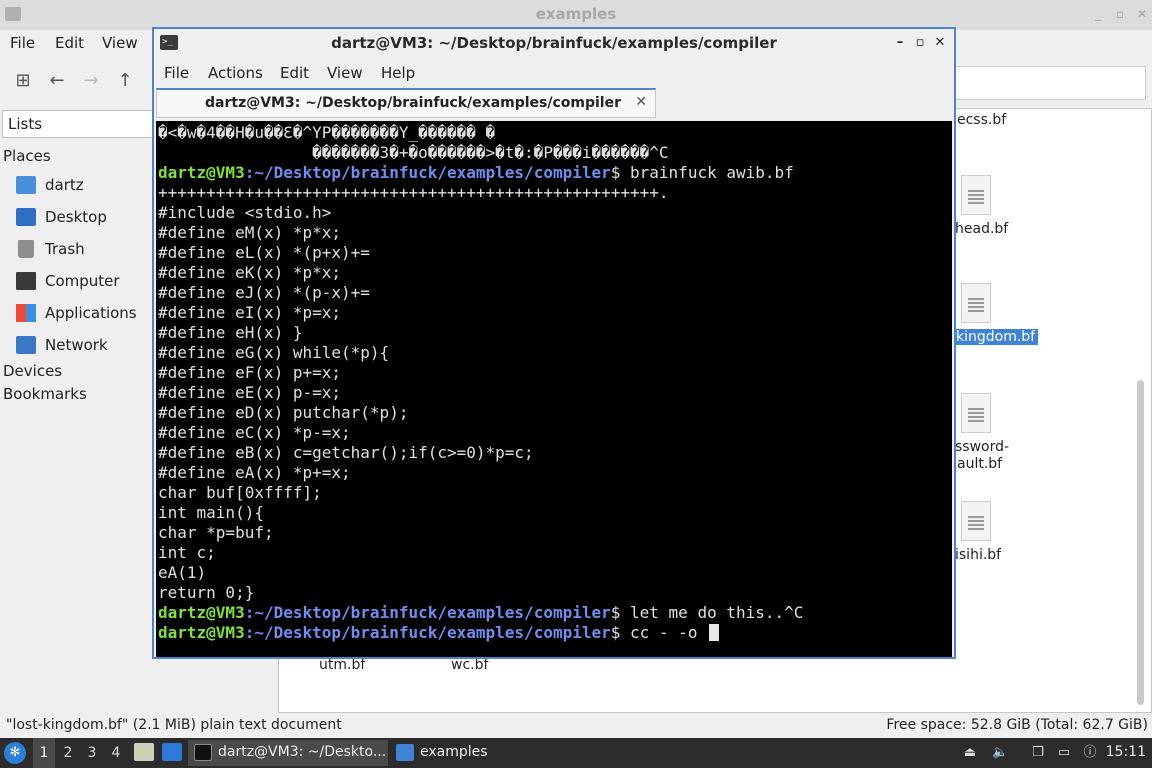 The height and width of the screenshot is (768, 1152). Describe the element at coordinates (32, 371) in the screenshot. I see `devices-heading: Devices` at that location.